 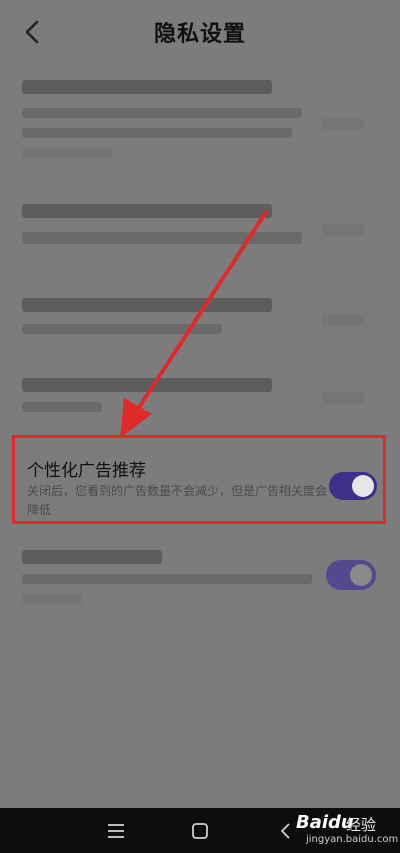 I want to click on top-bar: 隐私设置, so click(x=200, y=32).